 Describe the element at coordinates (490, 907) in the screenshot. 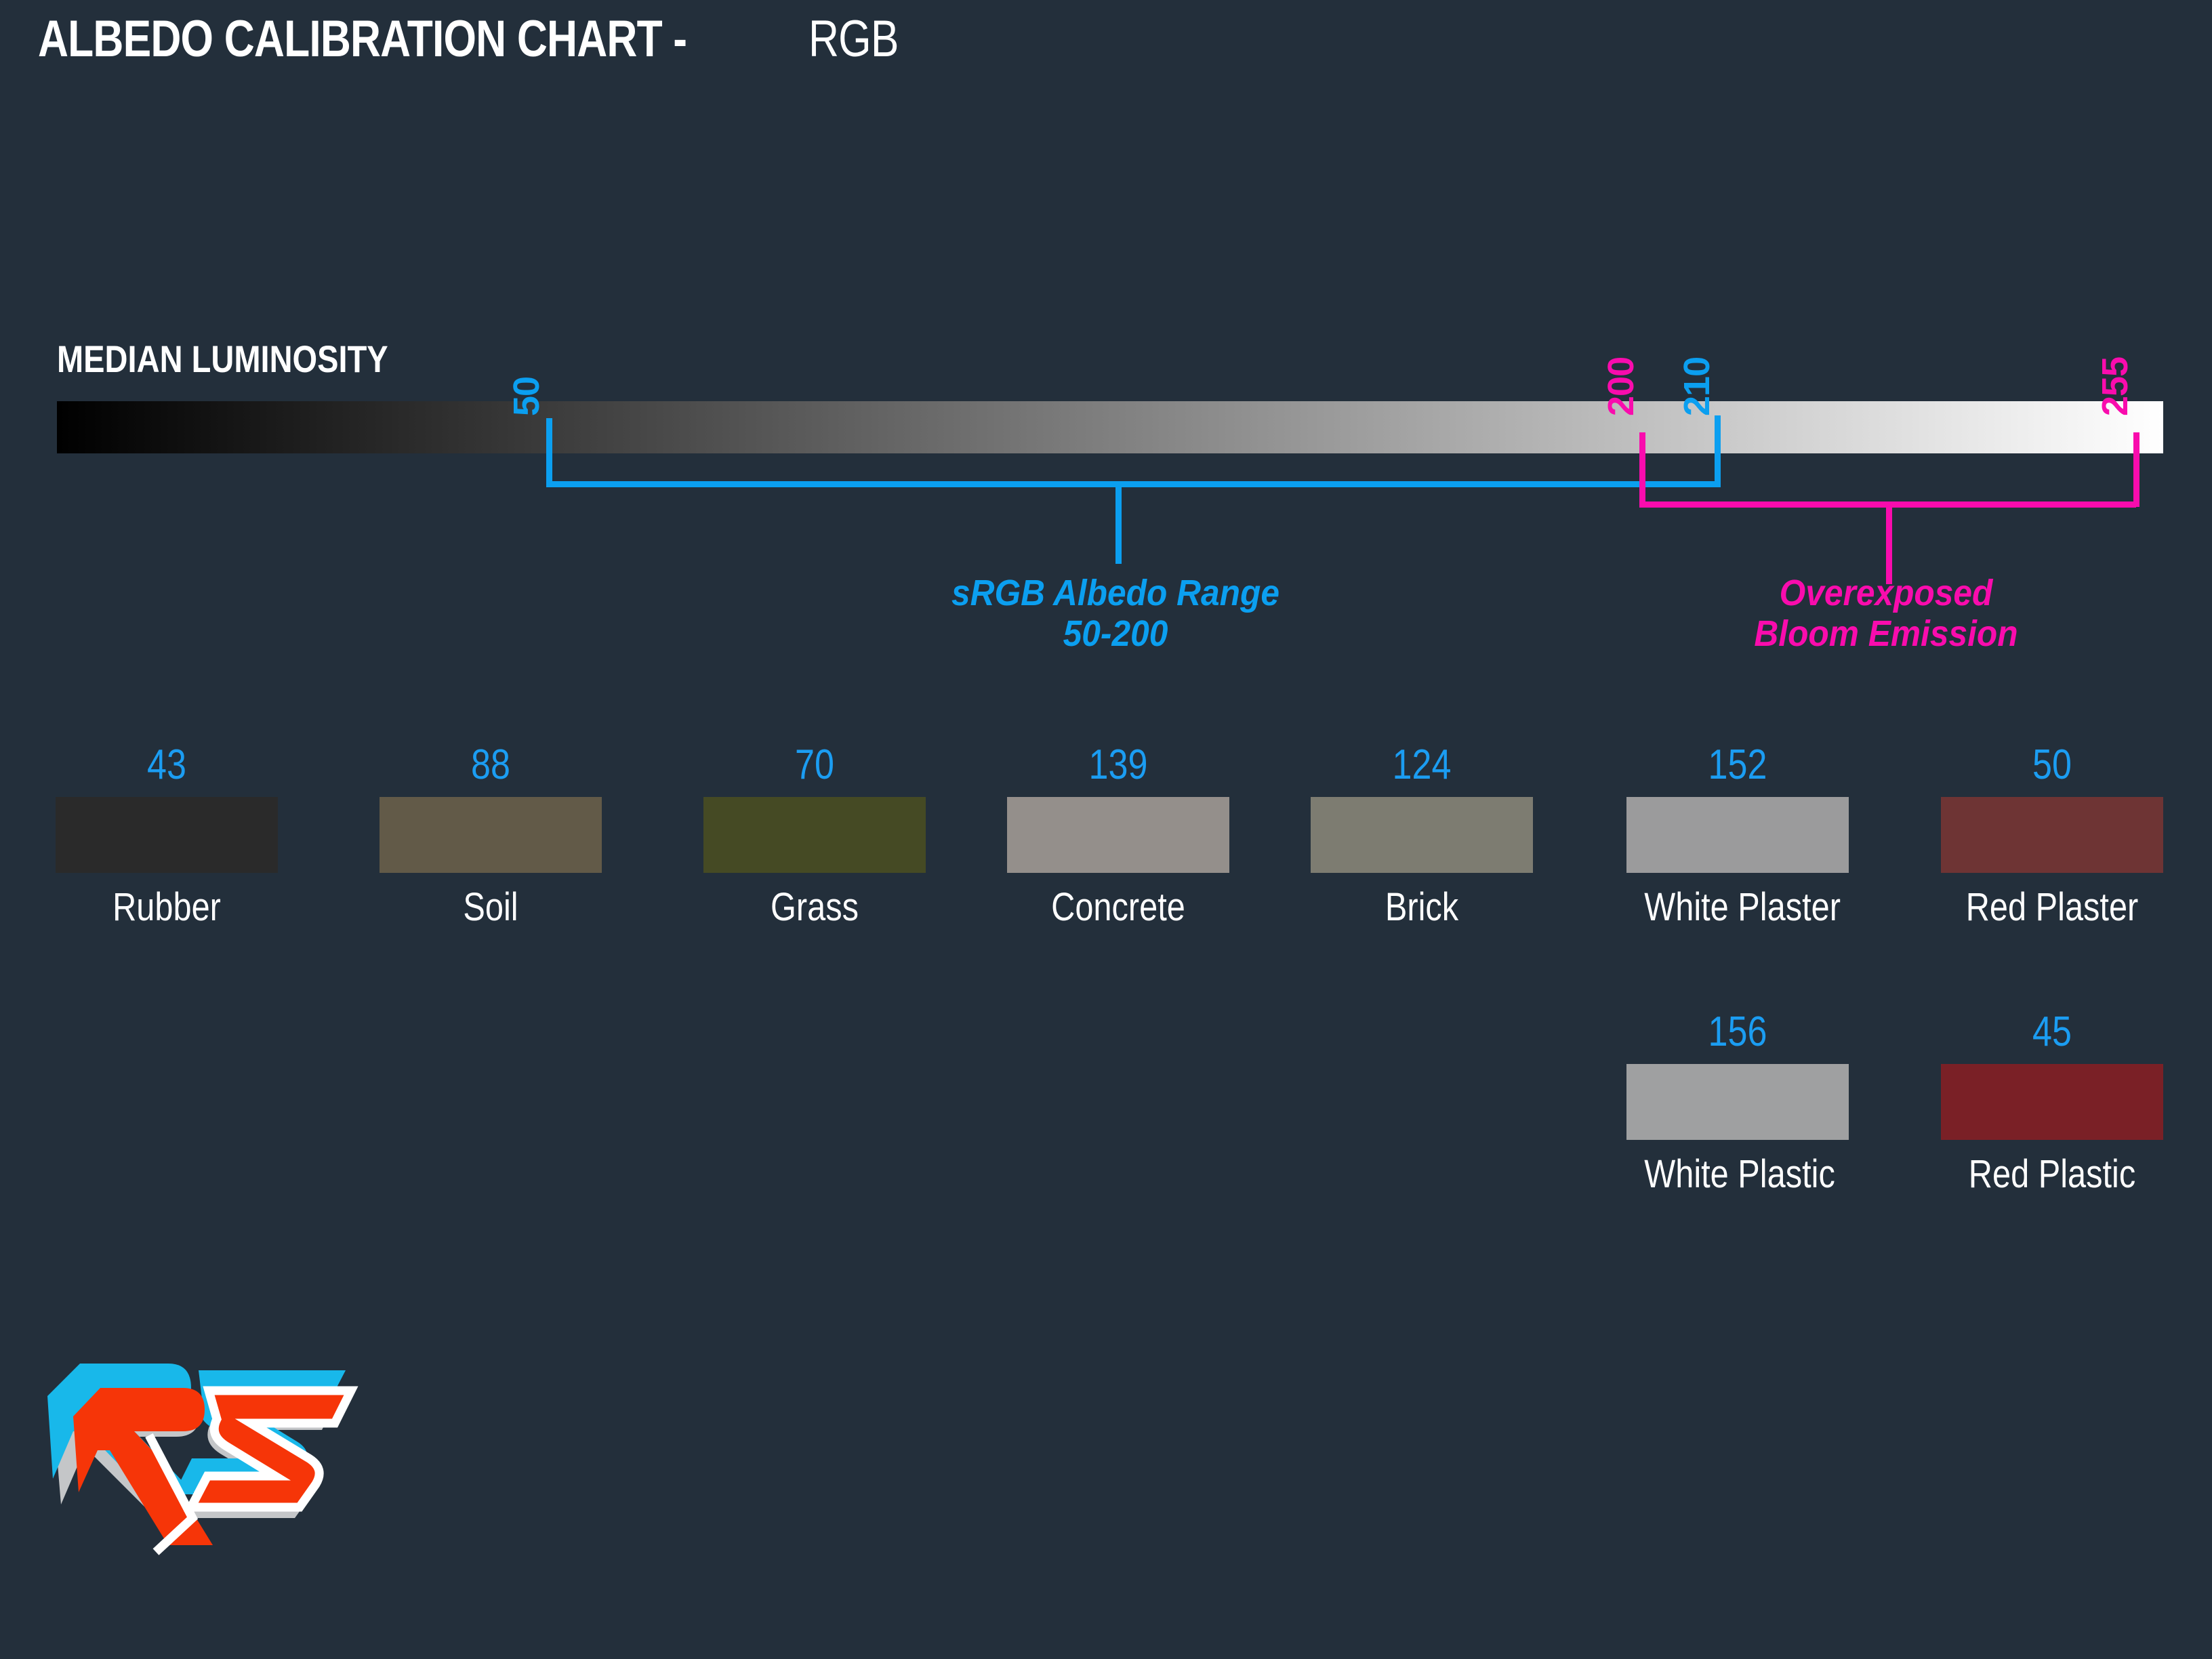

I see `swatch-label: Soil` at that location.